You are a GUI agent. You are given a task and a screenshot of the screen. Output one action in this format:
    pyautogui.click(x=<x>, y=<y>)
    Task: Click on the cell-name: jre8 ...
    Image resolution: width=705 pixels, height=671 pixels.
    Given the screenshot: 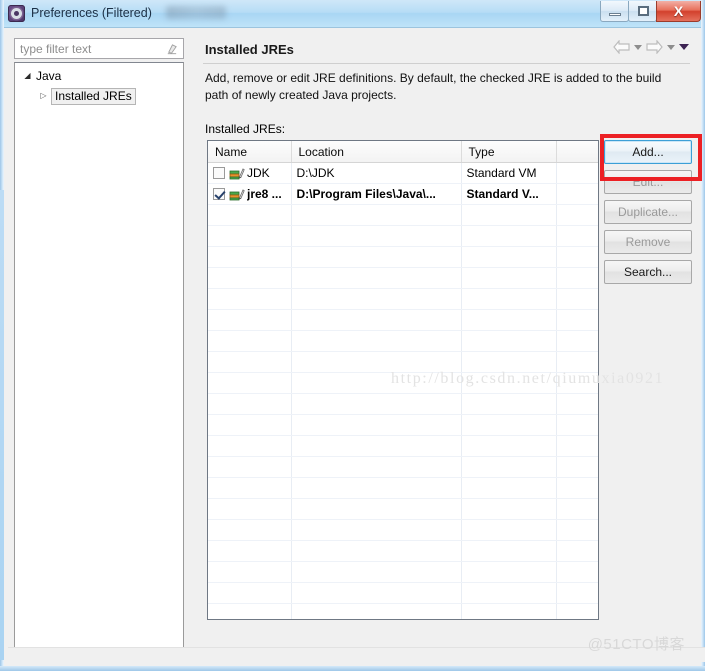 What is the action you would take?
    pyautogui.click(x=250, y=194)
    